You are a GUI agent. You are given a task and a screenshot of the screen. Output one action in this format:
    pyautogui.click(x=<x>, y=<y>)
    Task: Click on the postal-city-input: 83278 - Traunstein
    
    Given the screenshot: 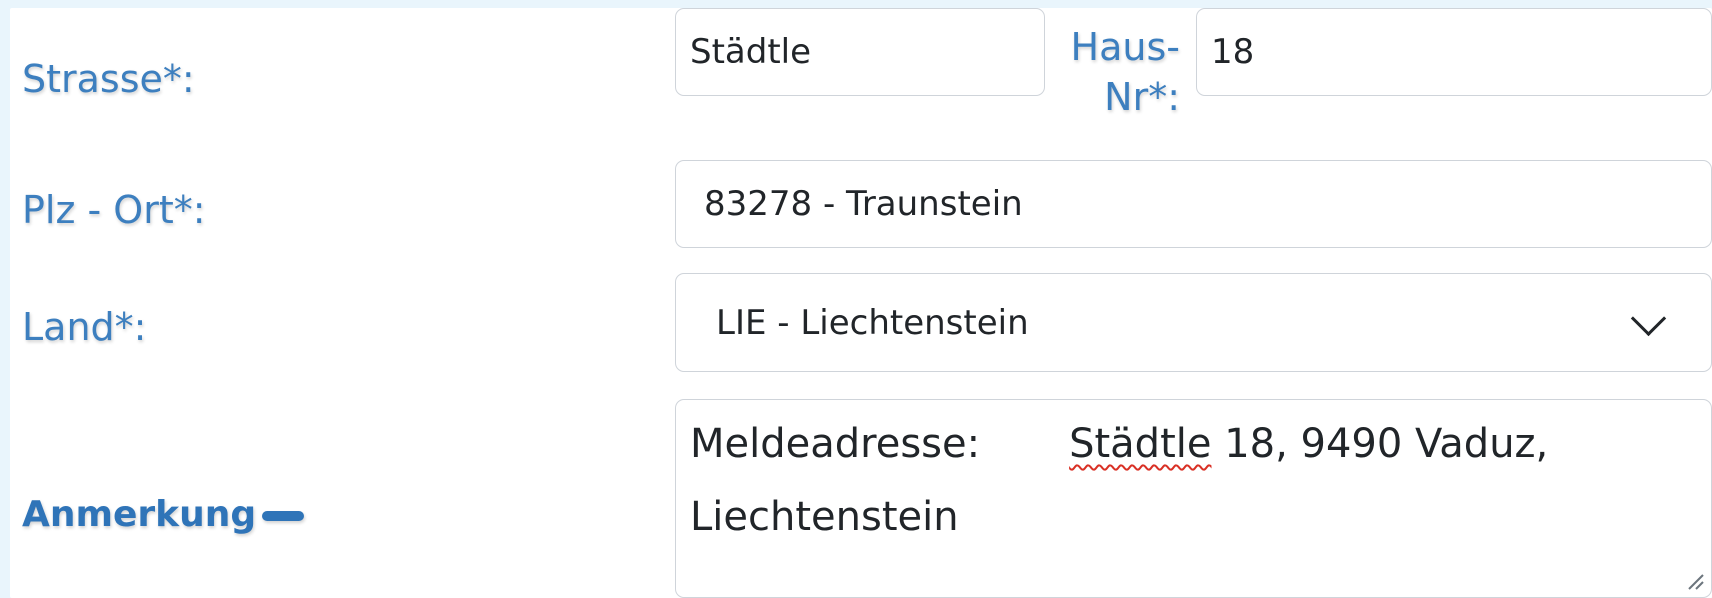 What is the action you would take?
    pyautogui.click(x=1193, y=204)
    